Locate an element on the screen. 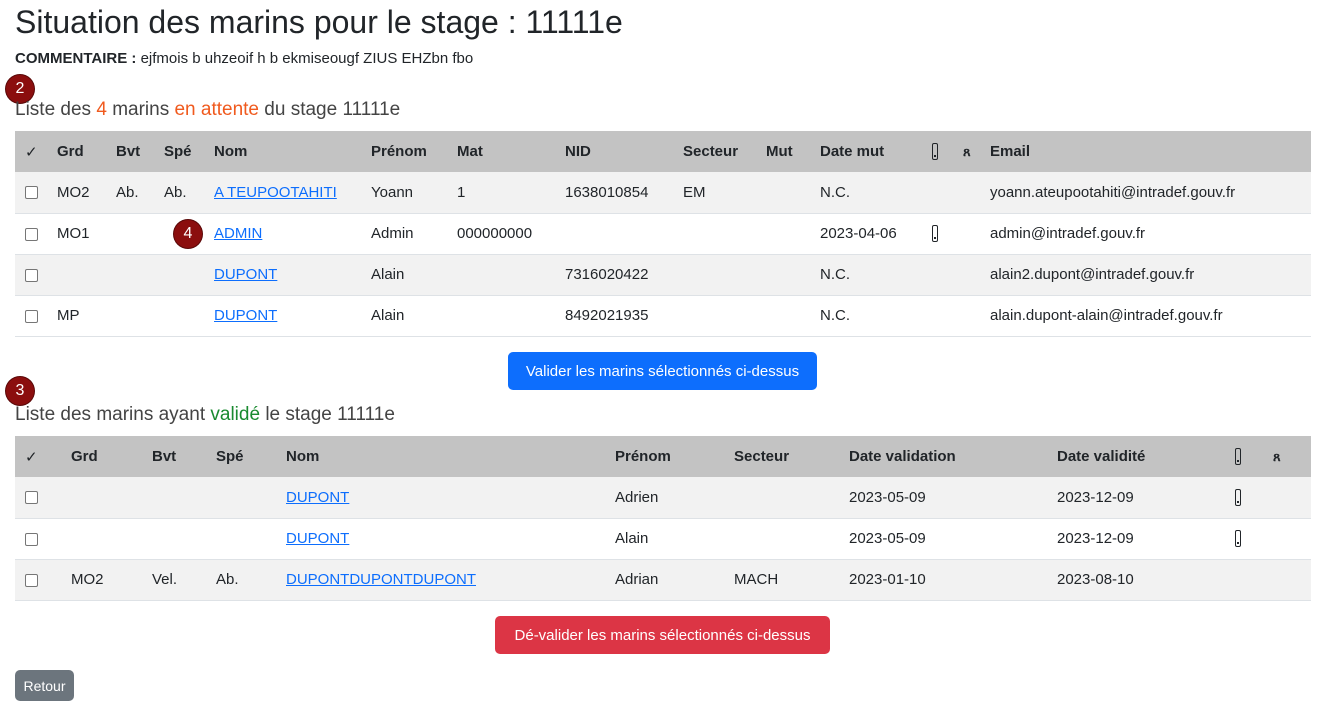  marin-name-link: A TEUPOOTAHITI is located at coordinates (275, 192).